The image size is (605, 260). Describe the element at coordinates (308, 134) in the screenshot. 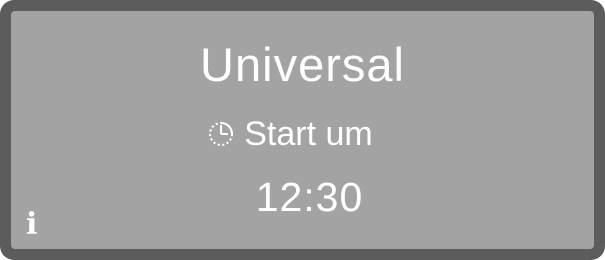

I see `start-label: Start um` at that location.